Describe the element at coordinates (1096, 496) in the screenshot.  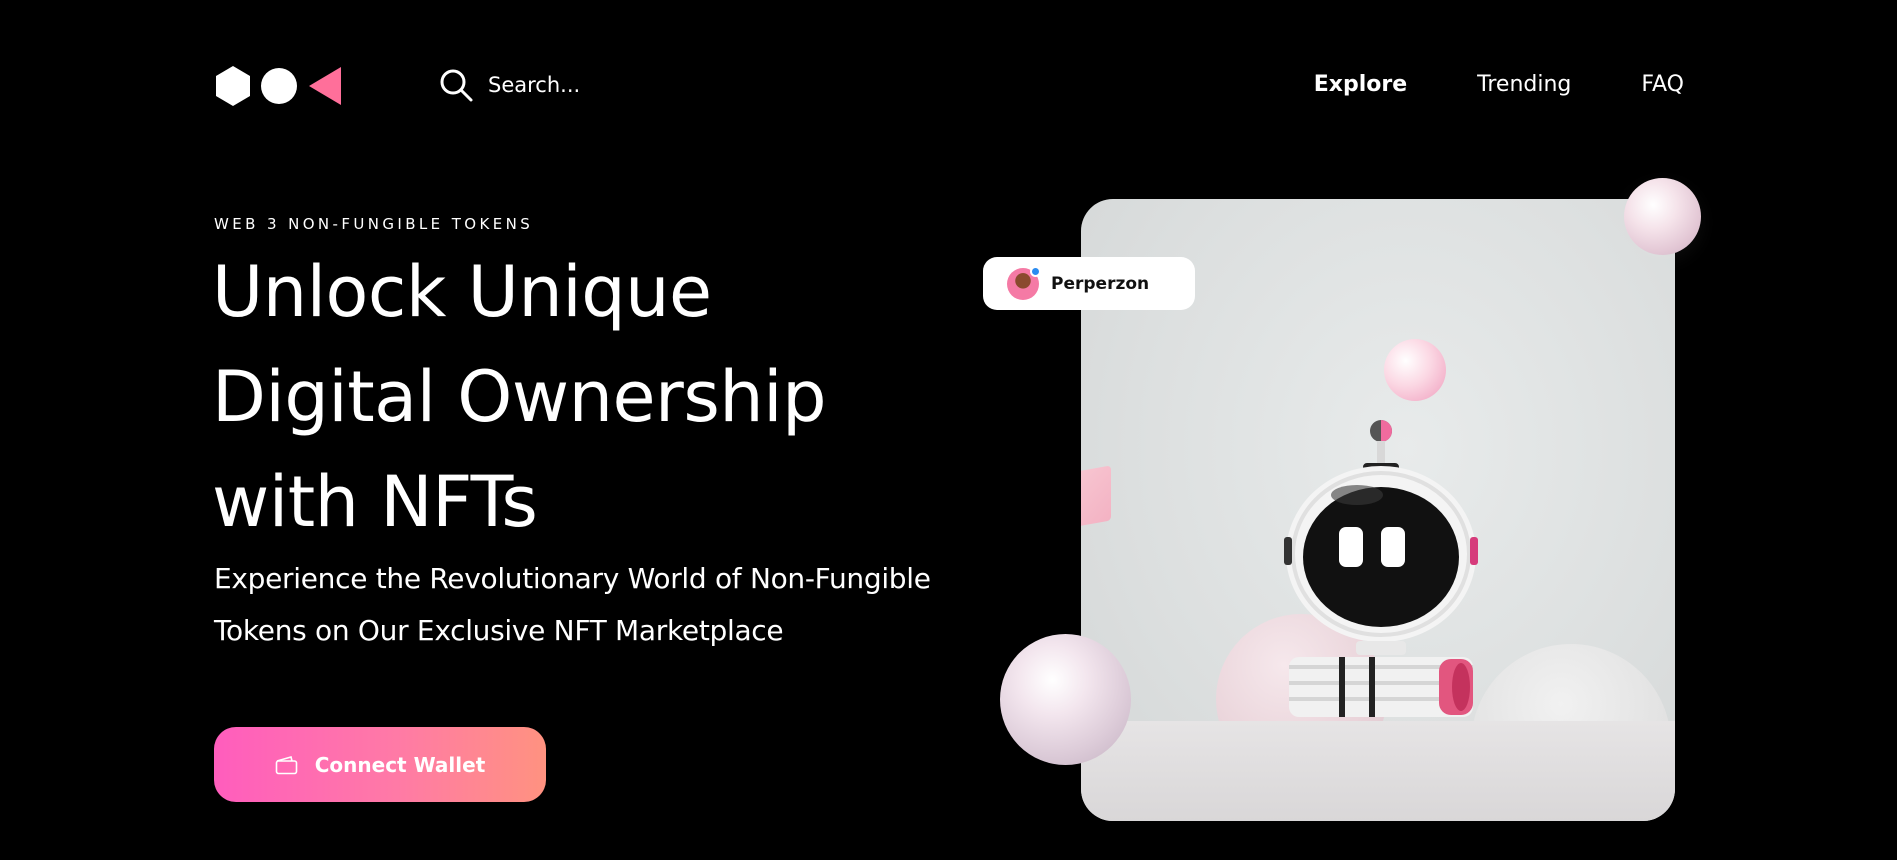
I see `pink-cube-decoration` at that location.